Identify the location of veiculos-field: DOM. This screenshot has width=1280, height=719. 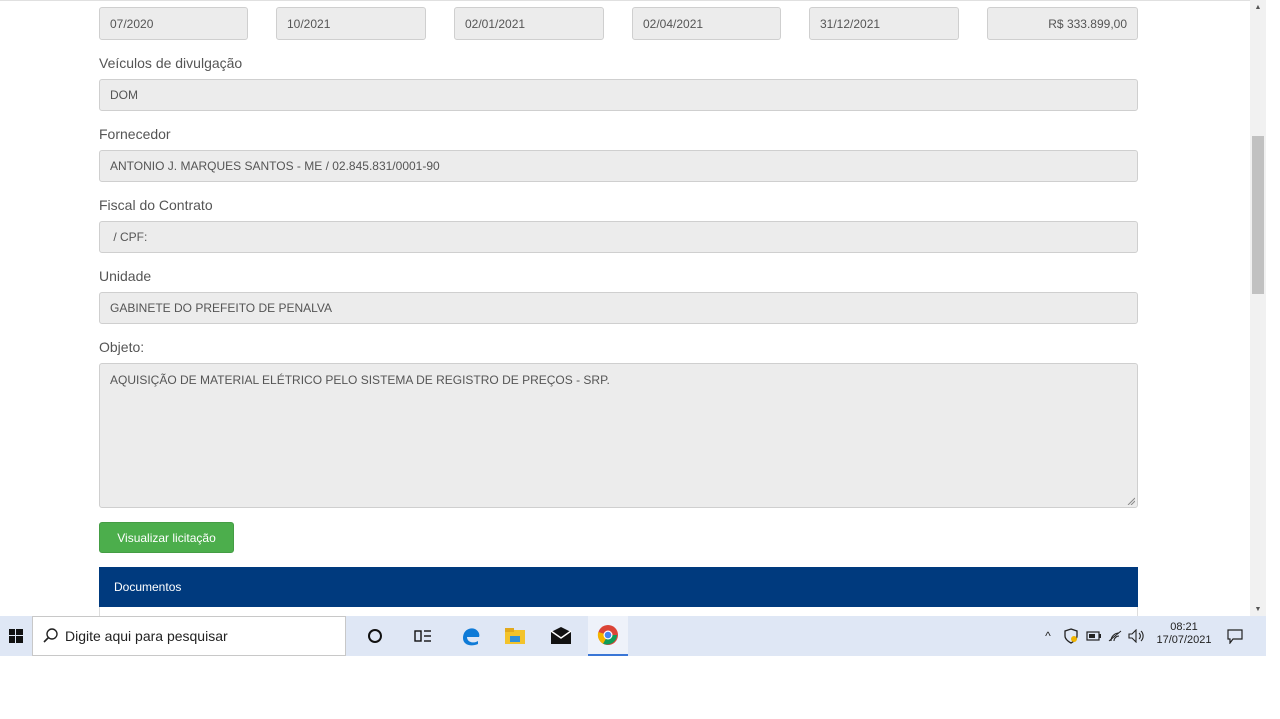
(618, 95).